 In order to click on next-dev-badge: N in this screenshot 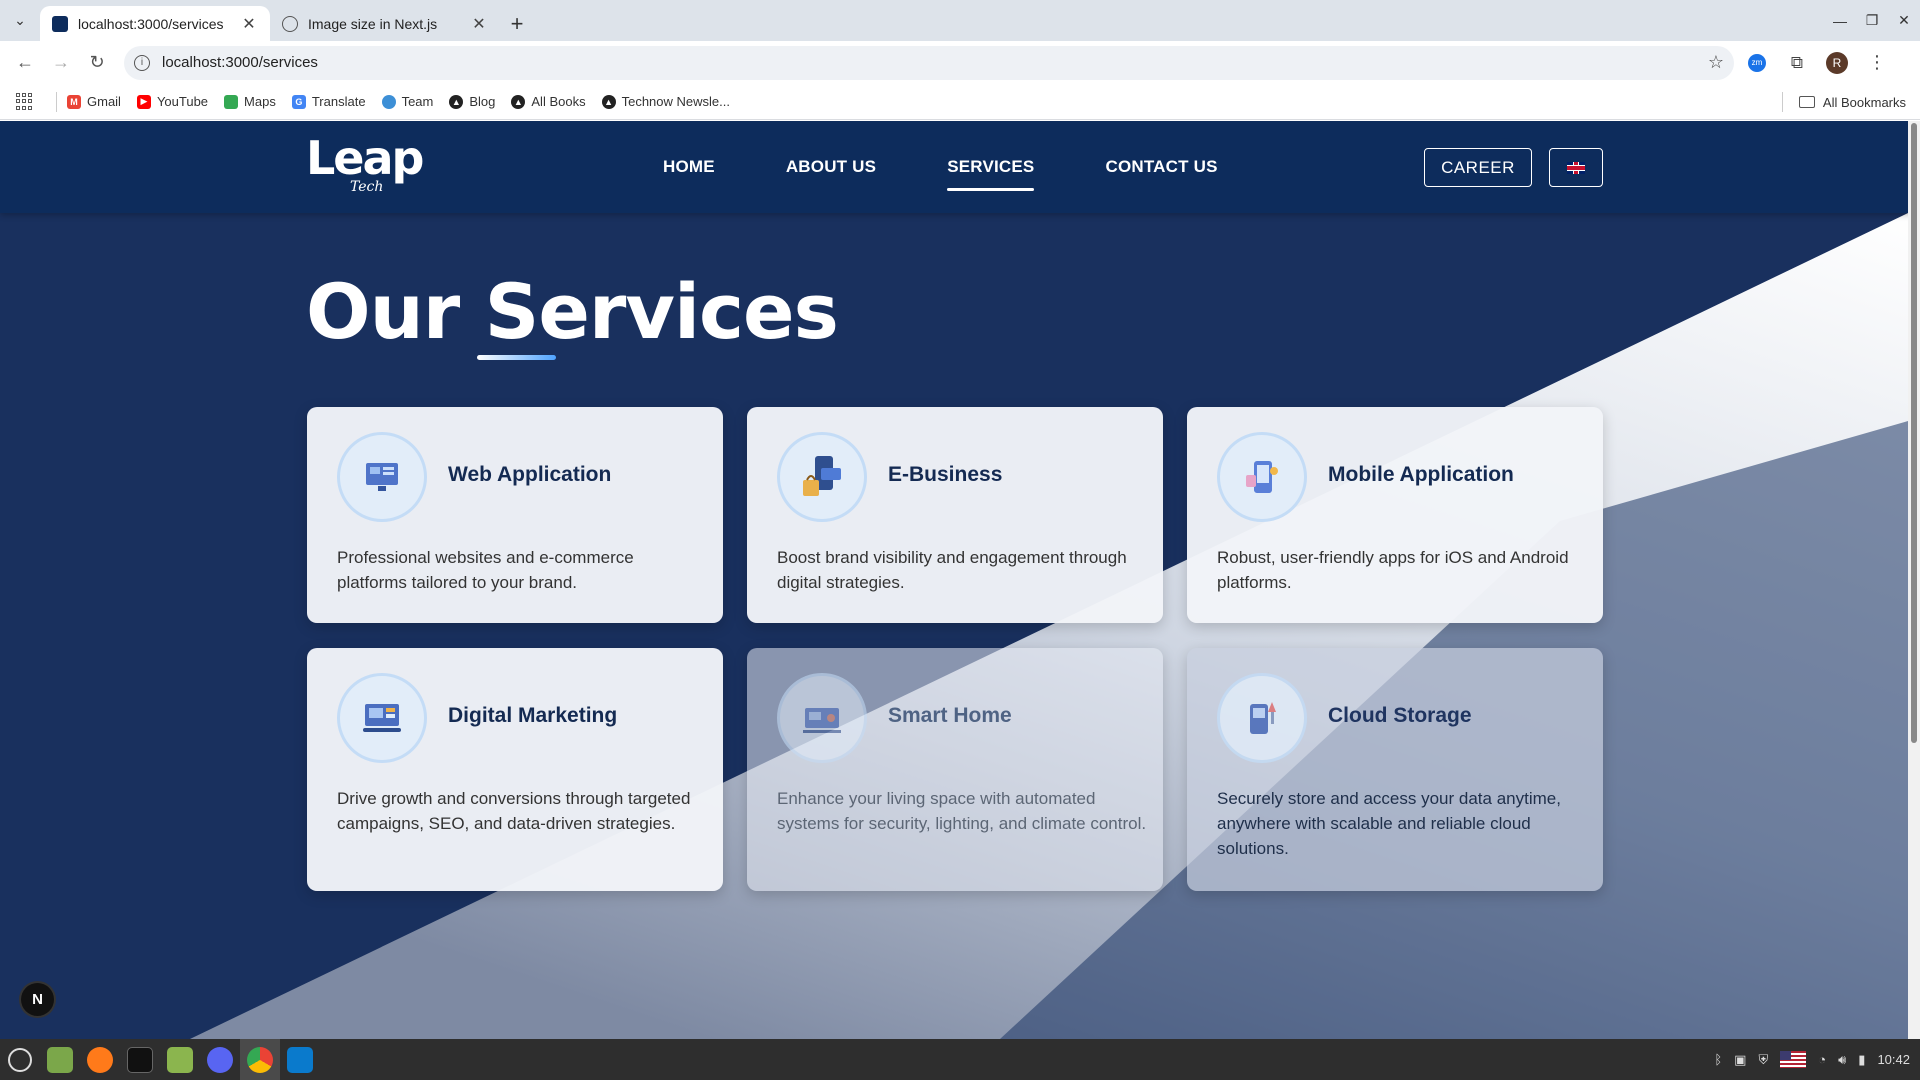, I will do `click(37, 999)`.